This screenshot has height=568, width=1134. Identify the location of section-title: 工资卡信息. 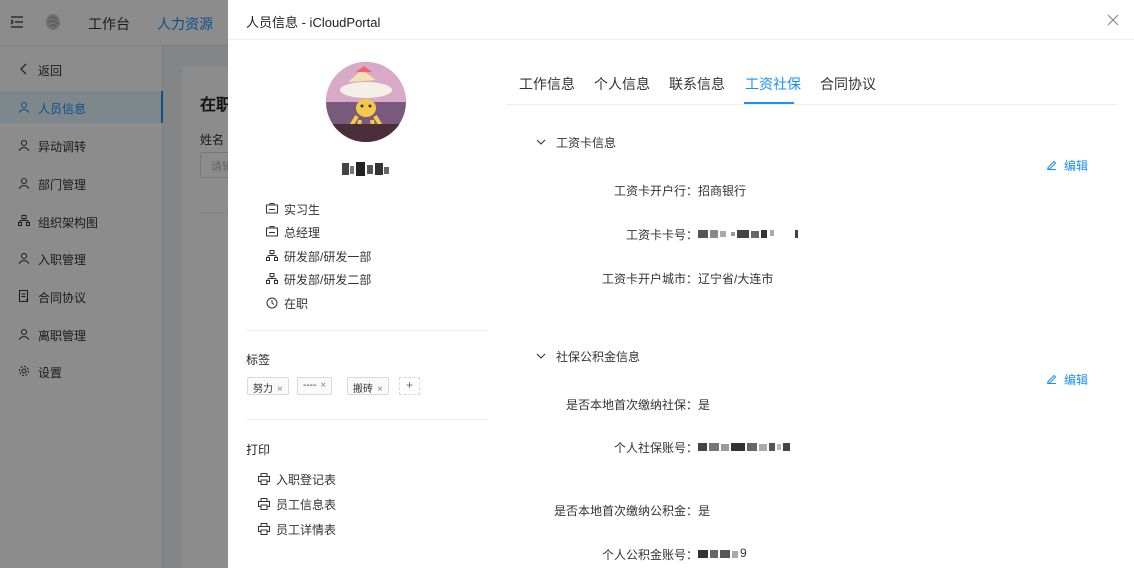
(586, 143).